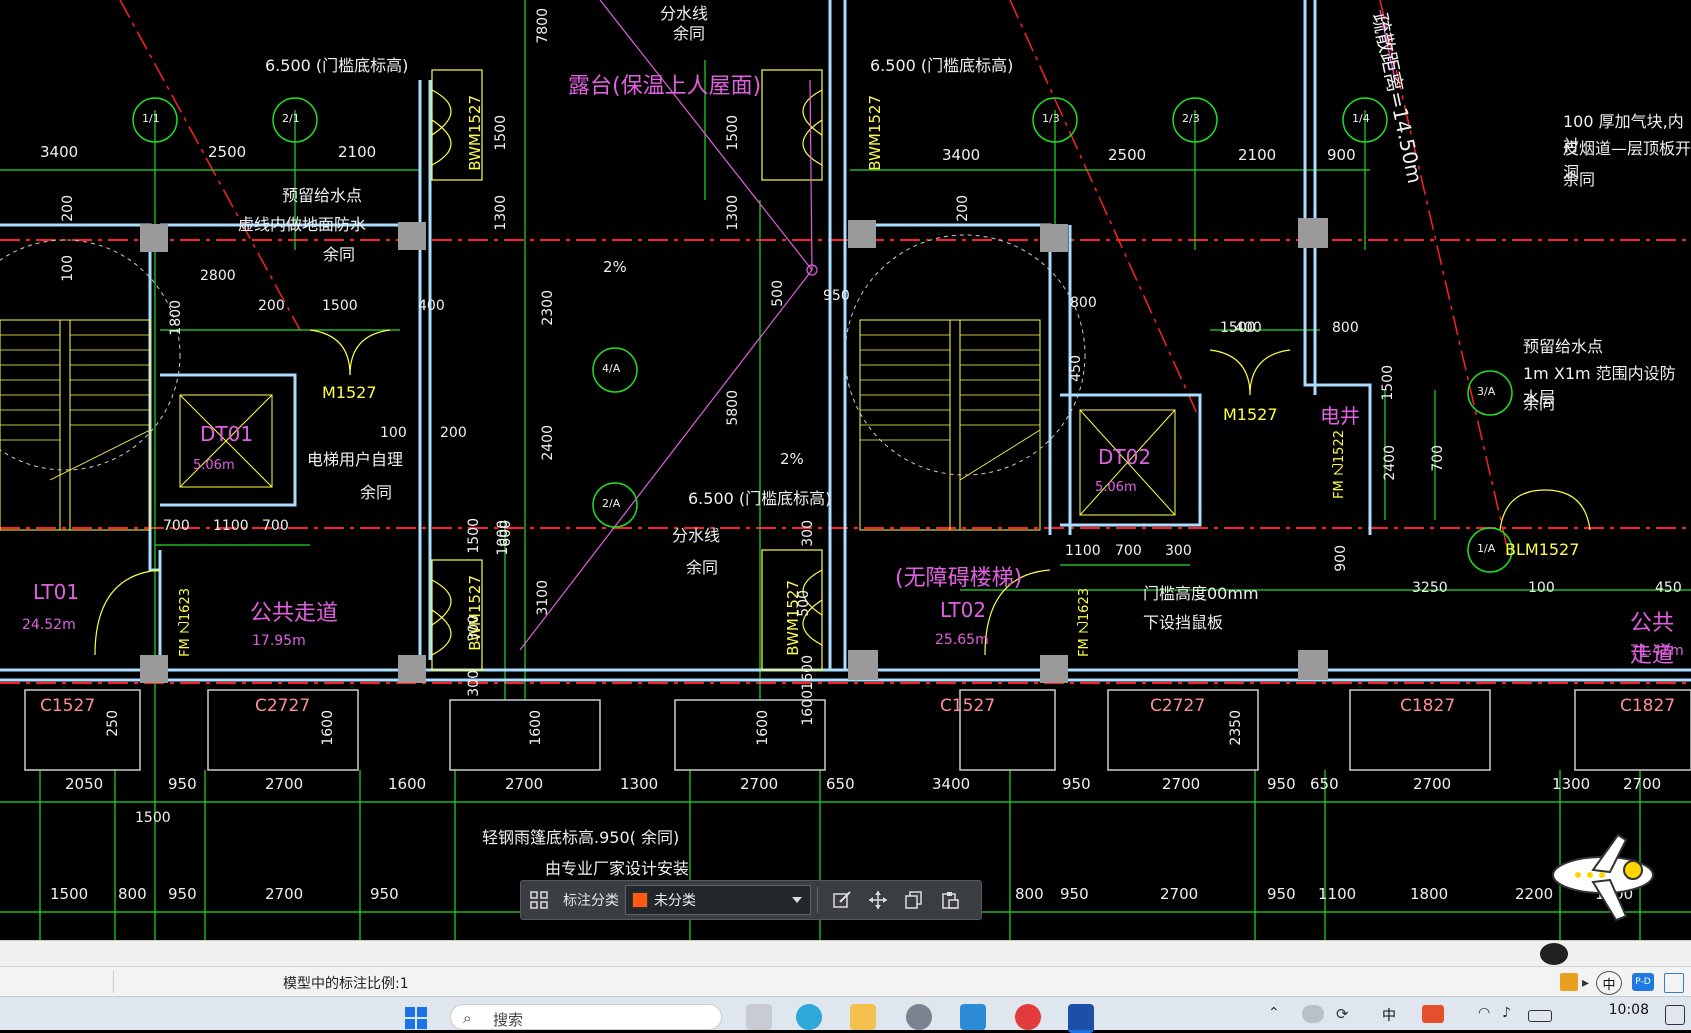  What do you see at coordinates (863, 1017) in the screenshot?
I see `file-explorer-icon` at bounding box center [863, 1017].